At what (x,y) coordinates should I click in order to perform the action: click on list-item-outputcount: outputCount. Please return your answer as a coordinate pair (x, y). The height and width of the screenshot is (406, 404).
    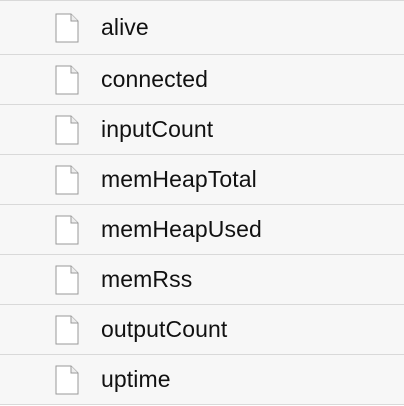
    Looking at the image, I should click on (202, 330).